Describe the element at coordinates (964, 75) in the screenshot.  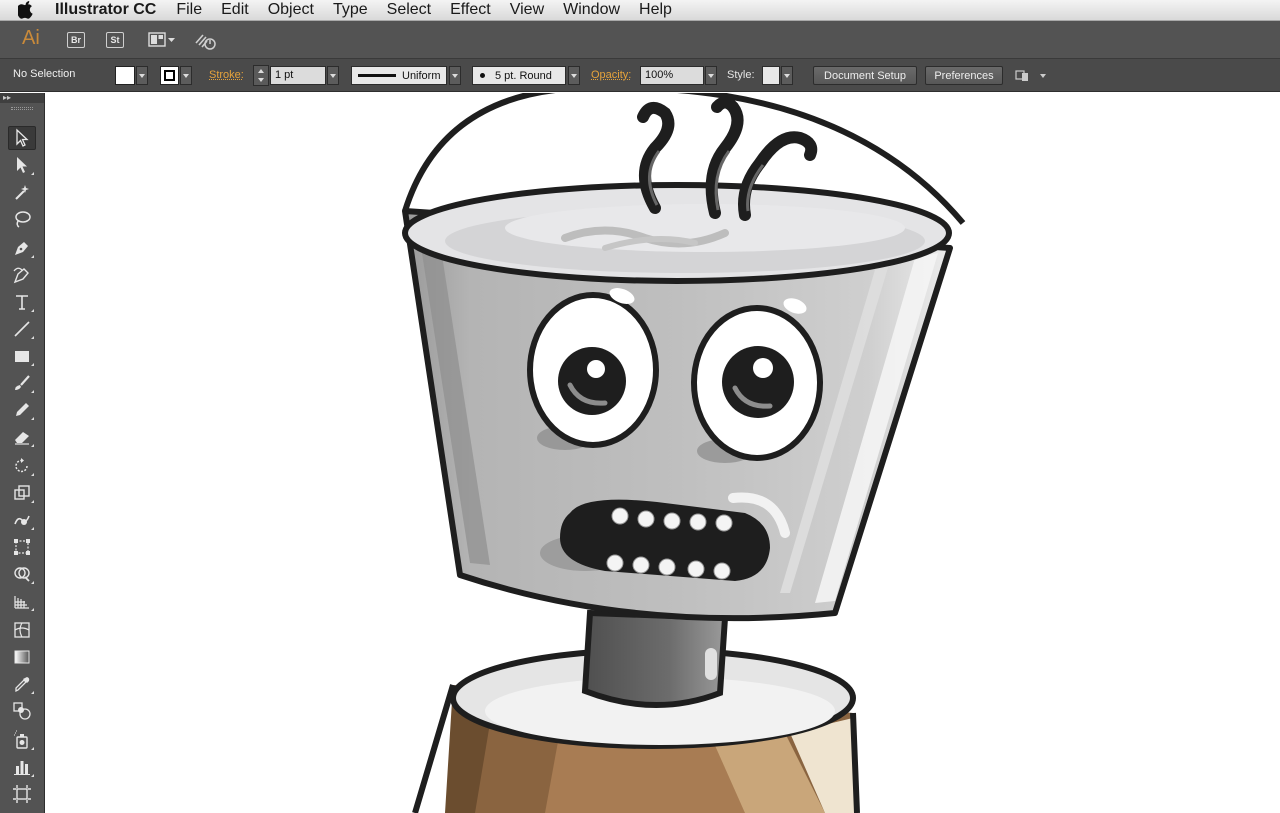
I see `preferences-button: Preferences` at that location.